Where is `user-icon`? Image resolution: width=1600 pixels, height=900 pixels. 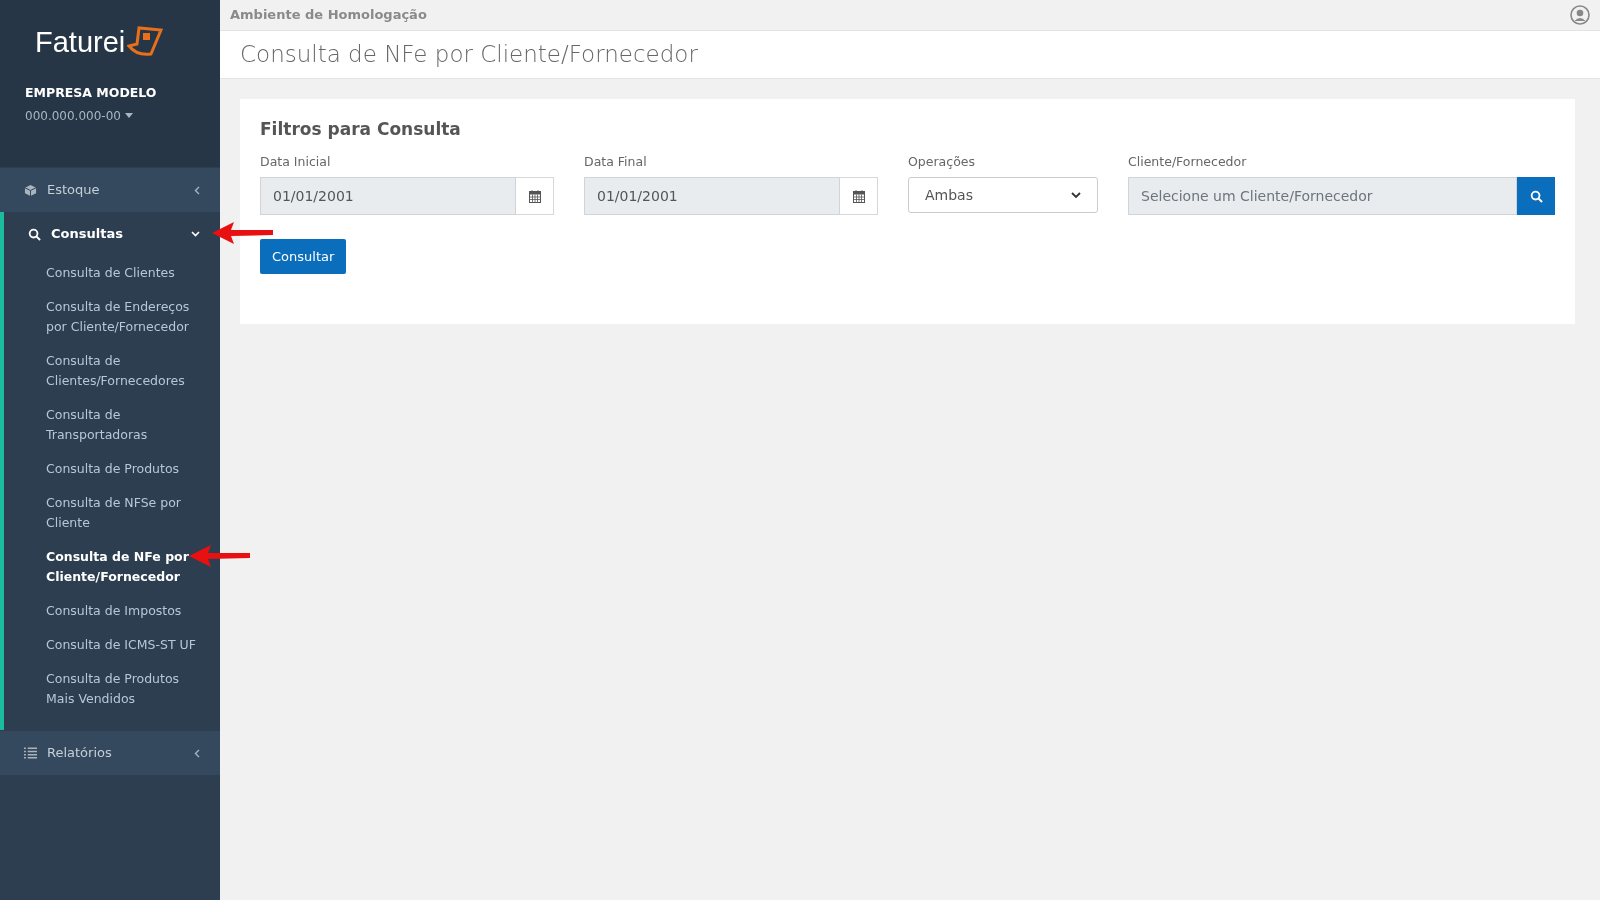 user-icon is located at coordinates (1580, 15).